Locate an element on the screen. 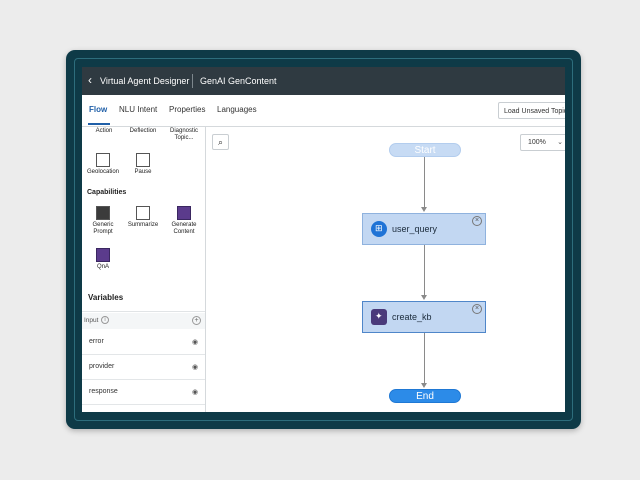  palette-item-label: Action is located at coordinates (104, 131).